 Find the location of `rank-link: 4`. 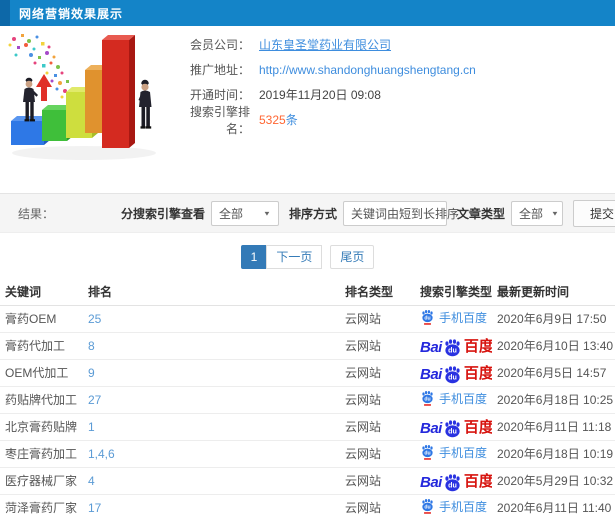

rank-link: 4 is located at coordinates (211, 481).